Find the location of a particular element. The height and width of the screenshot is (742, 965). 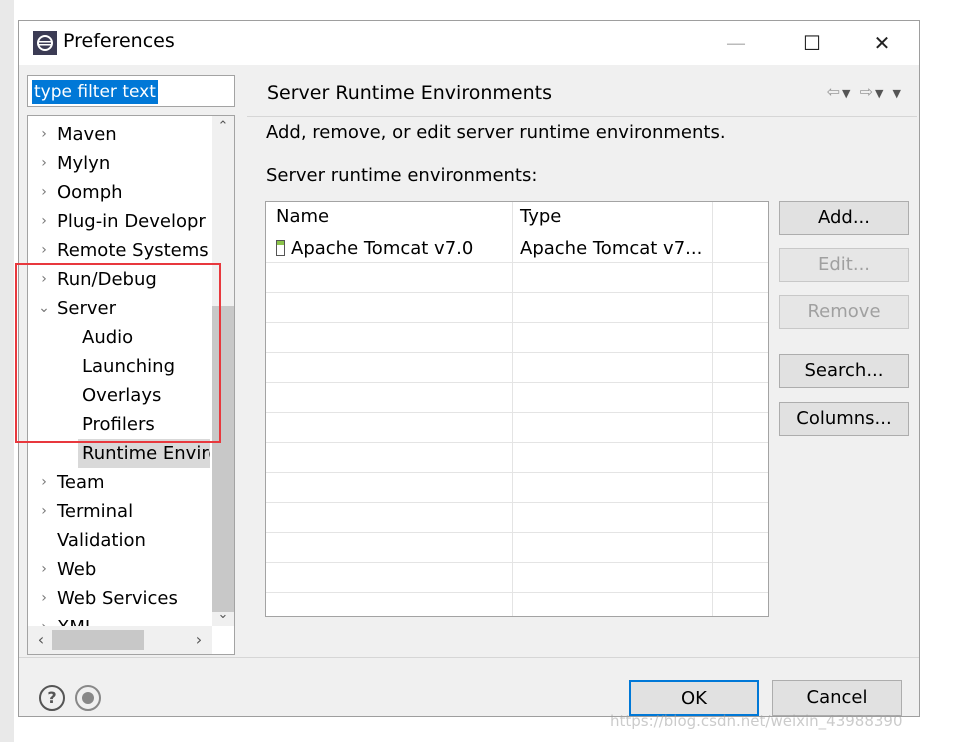

tree-vertical-scrollbar: ⌃ ⌄ is located at coordinates (223, 371).